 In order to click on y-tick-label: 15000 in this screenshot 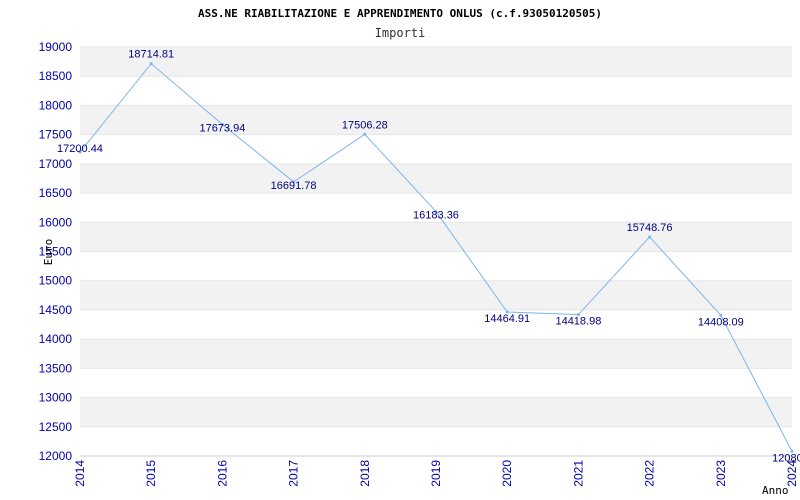, I will do `click(56, 281)`.